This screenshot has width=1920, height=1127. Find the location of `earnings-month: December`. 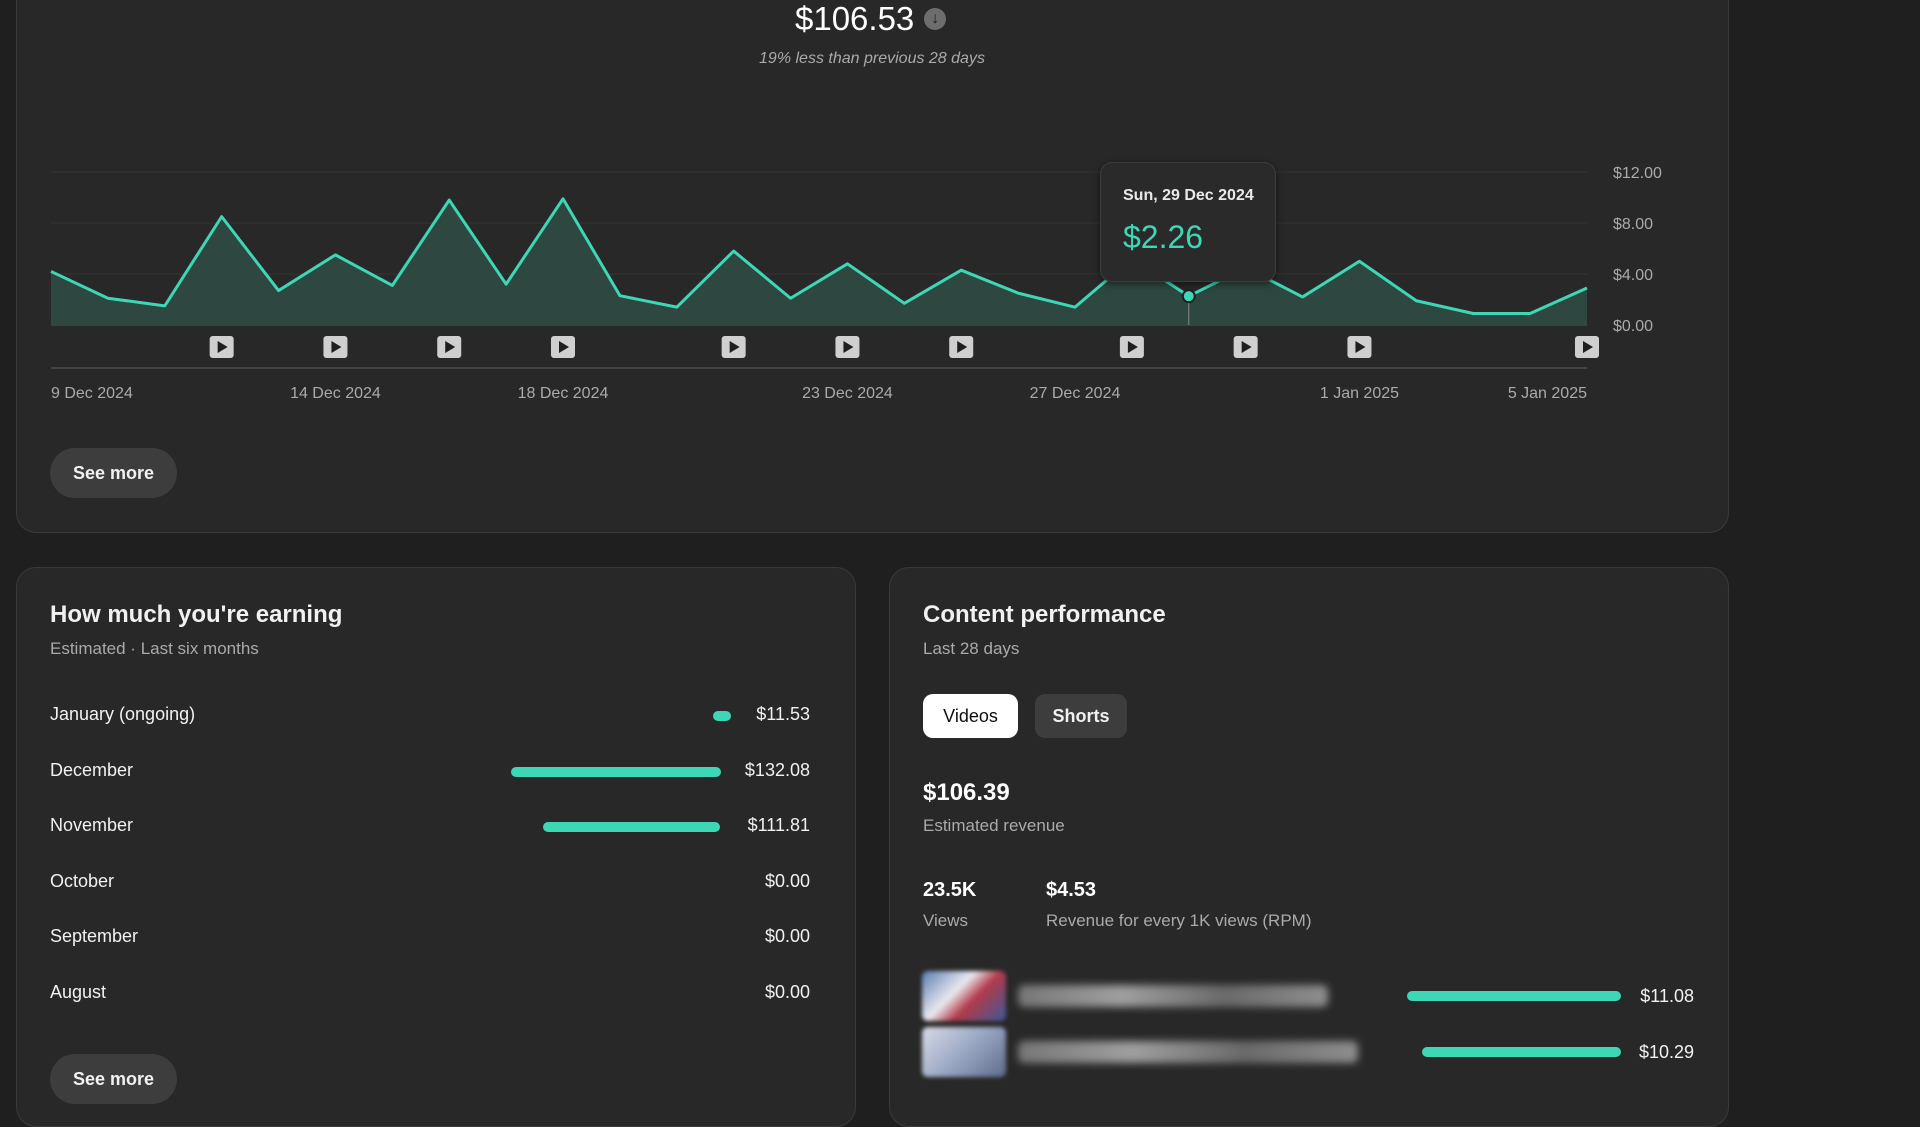

earnings-month: December is located at coordinates (92, 769).